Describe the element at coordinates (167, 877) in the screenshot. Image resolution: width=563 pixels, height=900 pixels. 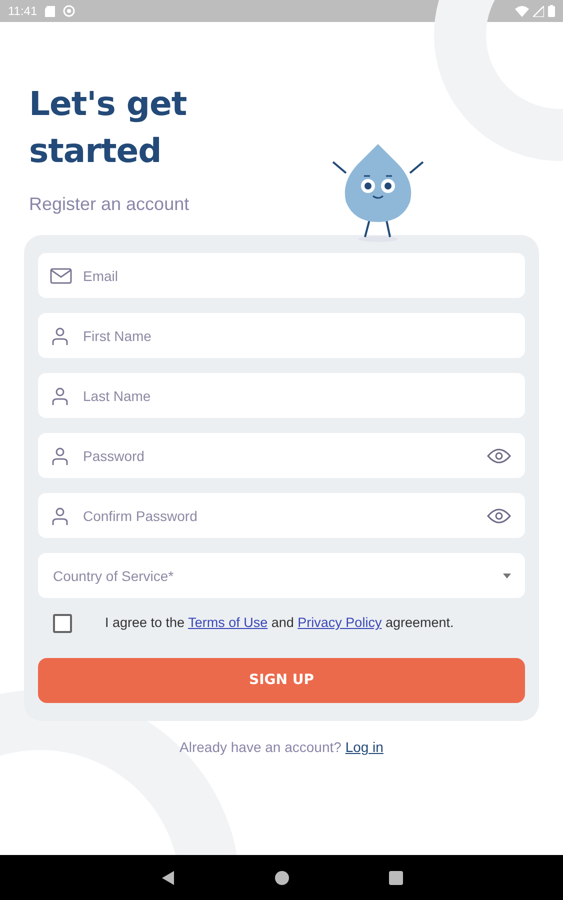
I see `back-icon` at that location.